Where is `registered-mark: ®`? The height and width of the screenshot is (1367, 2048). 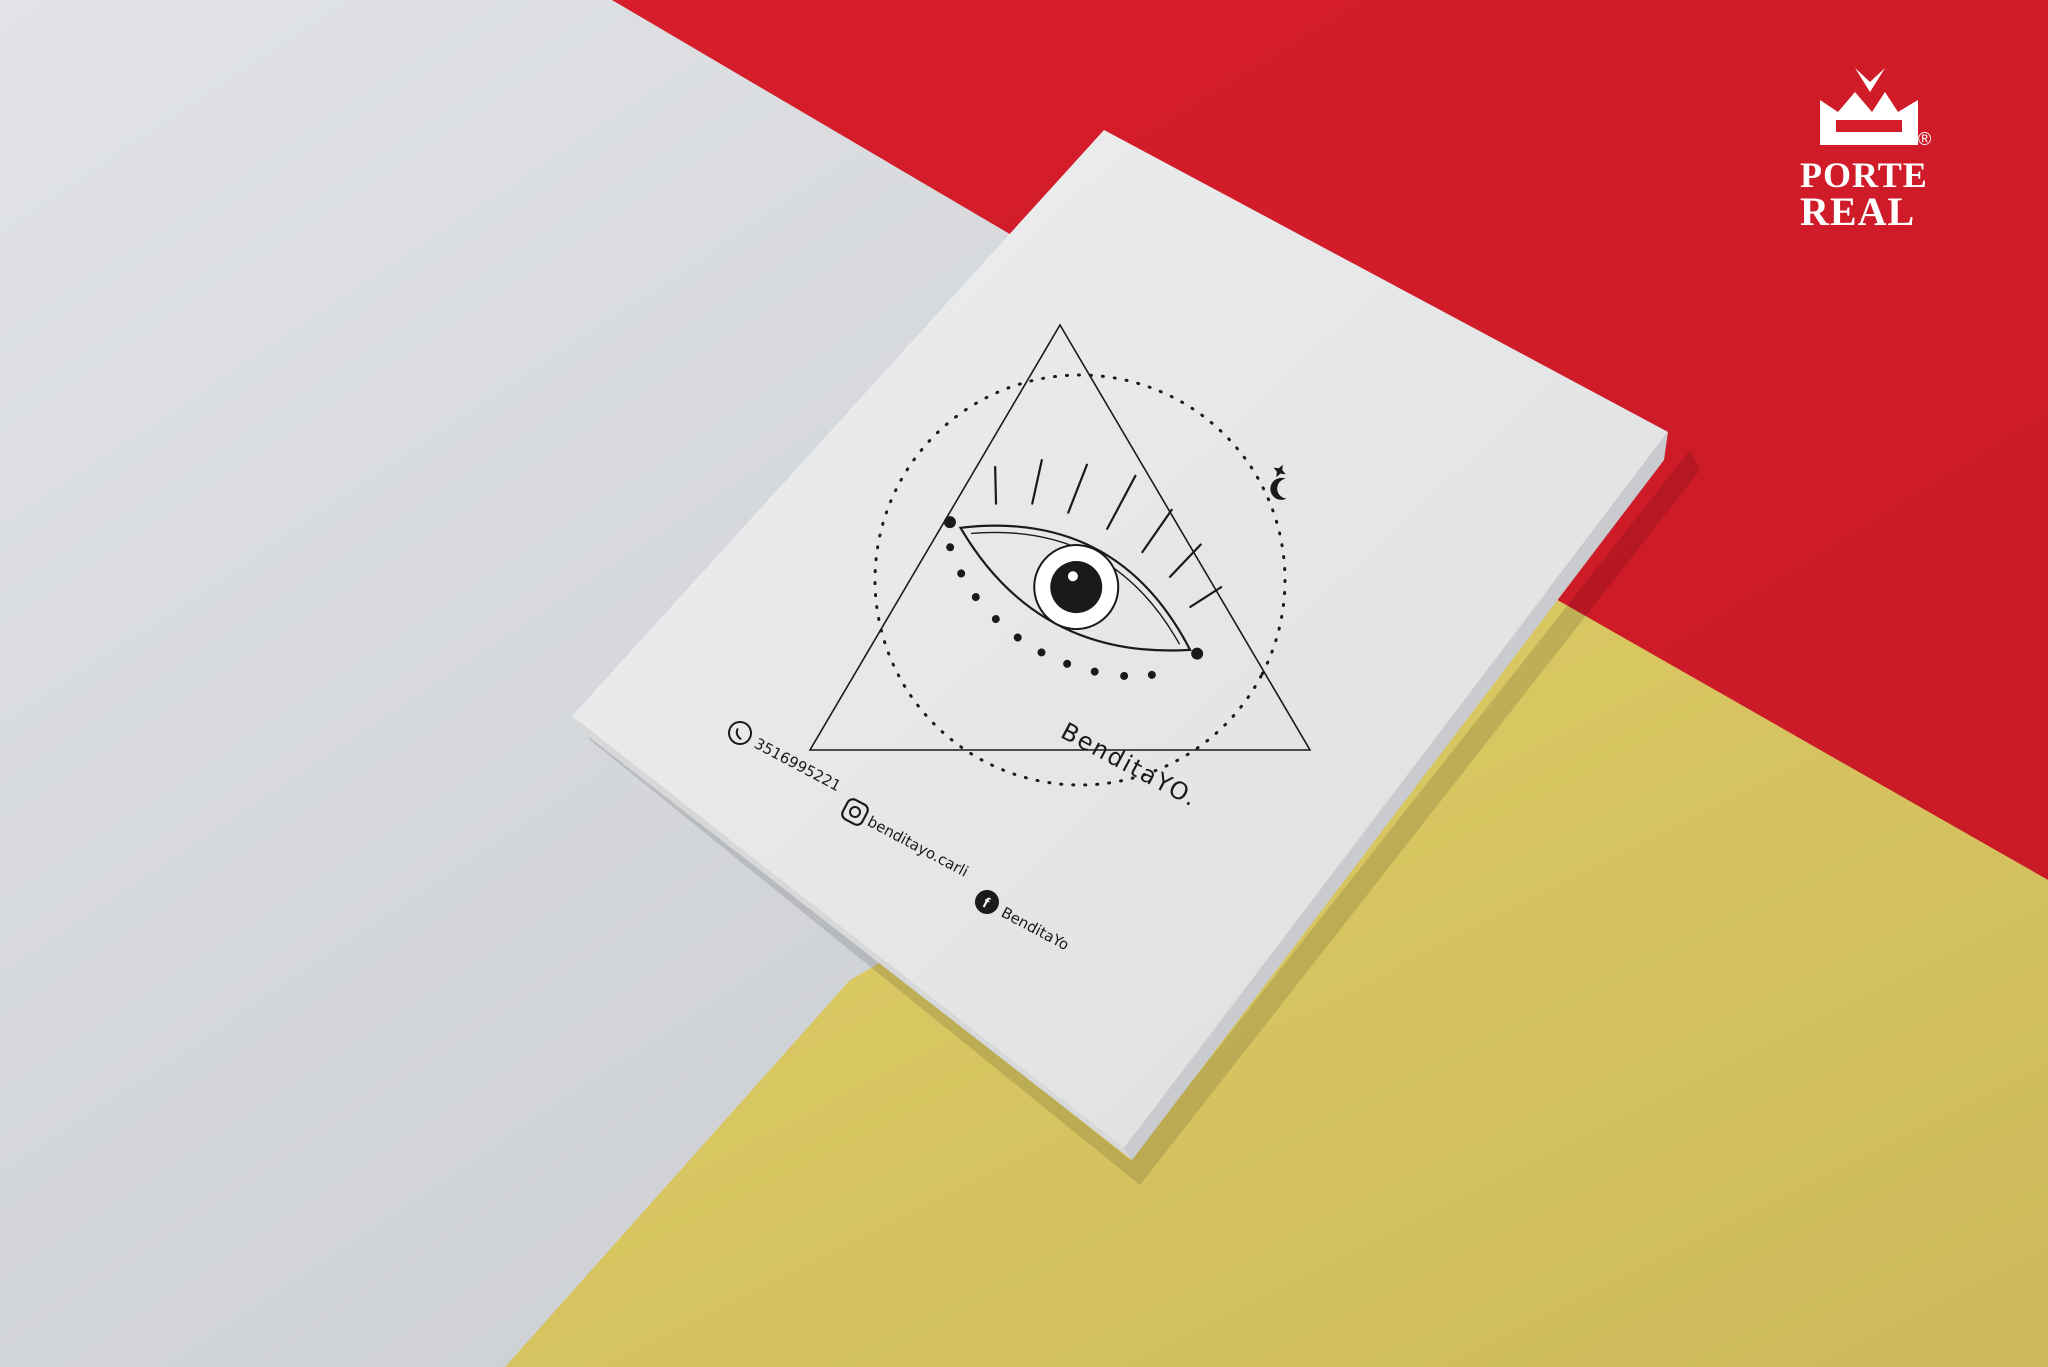 registered-mark: ® is located at coordinates (1924, 139).